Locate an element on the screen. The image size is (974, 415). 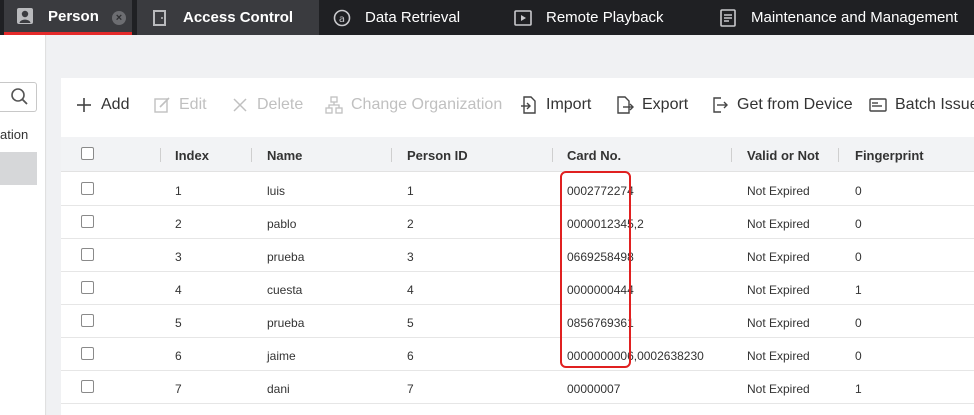
cell-person-id: 6 is located at coordinates (410, 356).